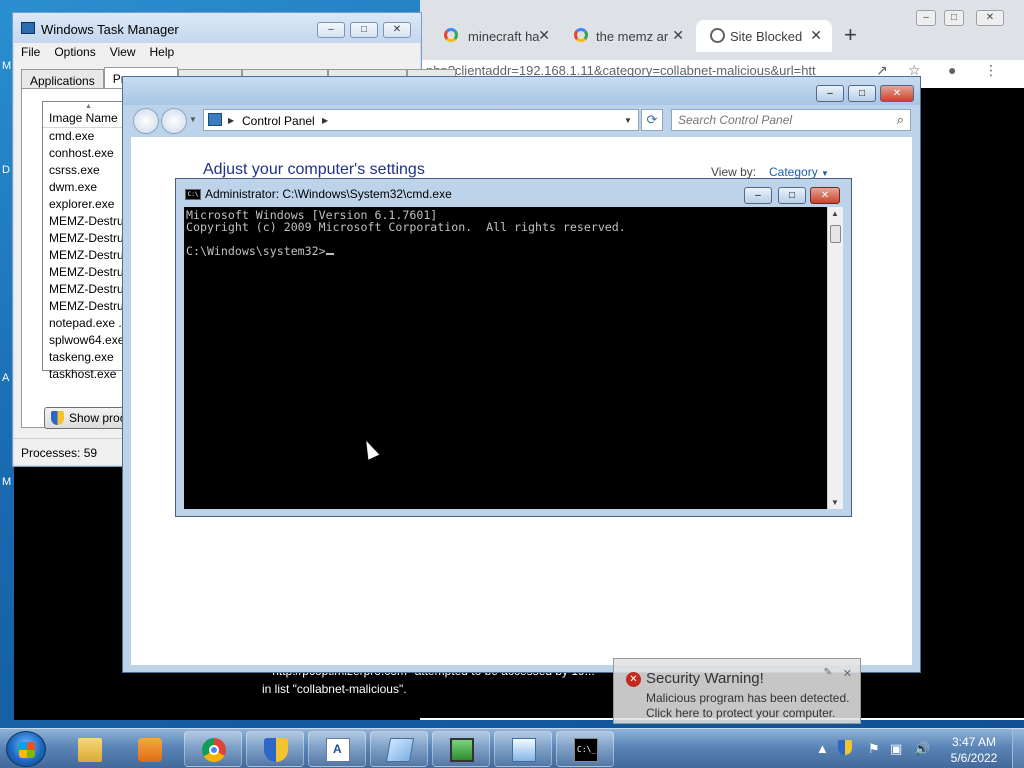  What do you see at coordinates (926, 18) in the screenshot?
I see `minimize-icon: –` at bounding box center [926, 18].